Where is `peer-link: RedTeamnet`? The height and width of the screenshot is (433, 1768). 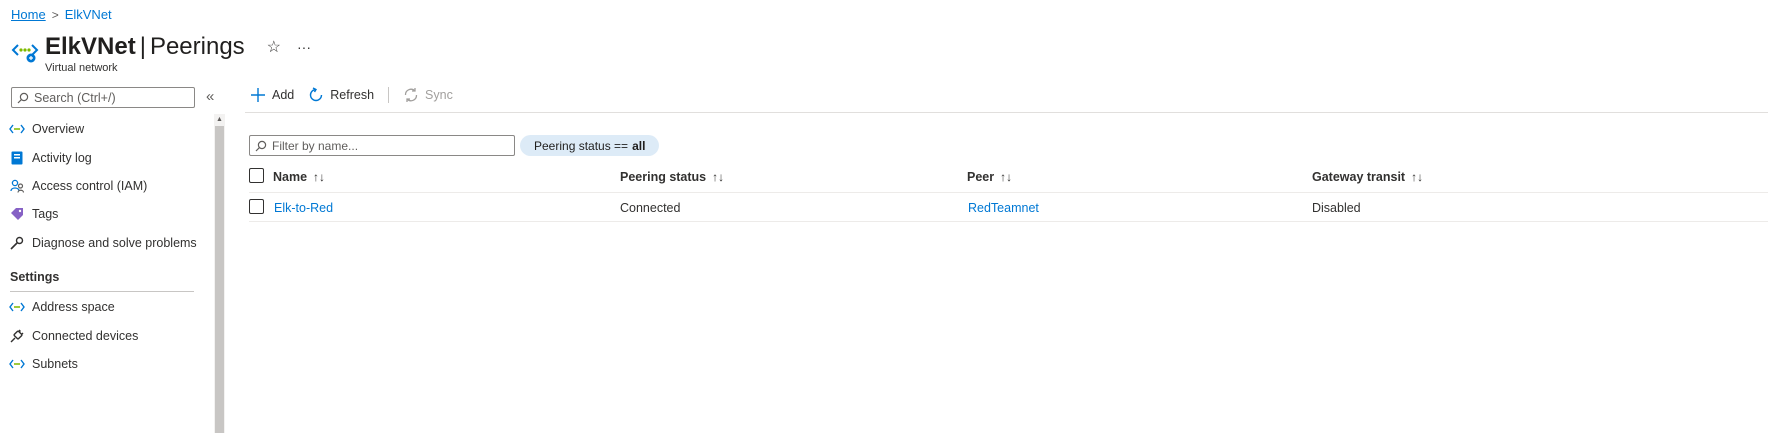
peer-link: RedTeamnet is located at coordinates (1003, 208).